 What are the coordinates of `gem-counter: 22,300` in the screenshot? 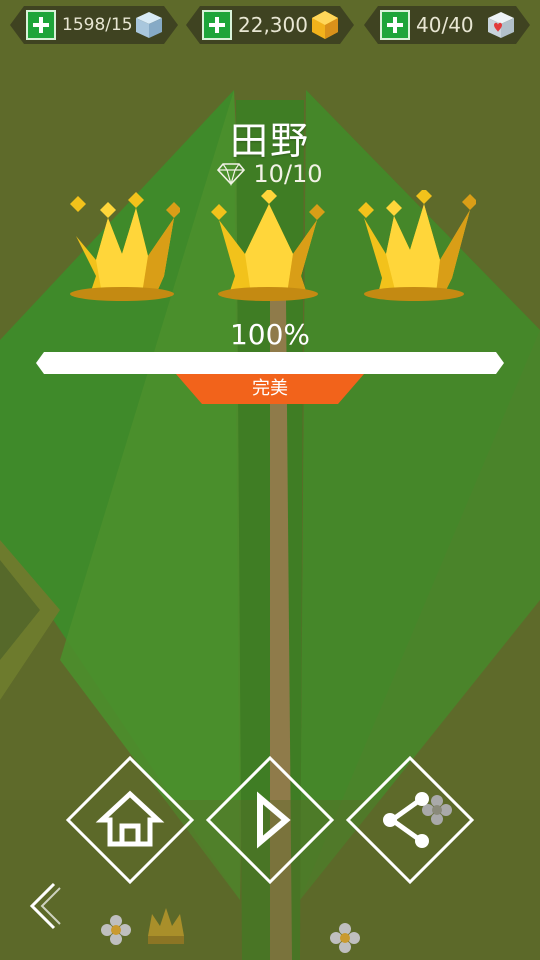 It's located at (270, 25).